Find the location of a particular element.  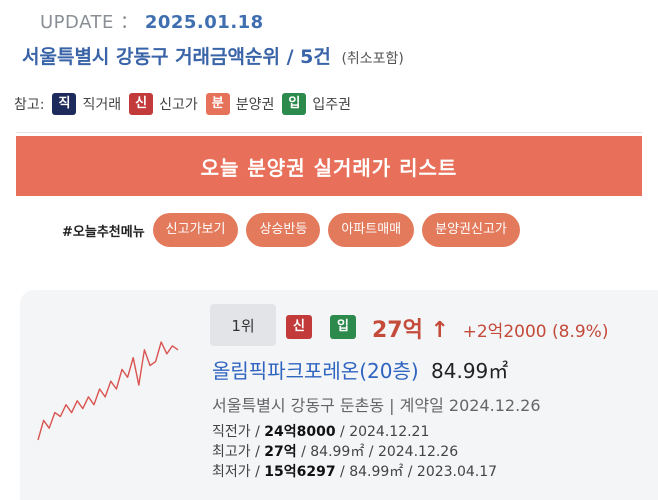

row-label: 직전가 / is located at coordinates (238, 432).